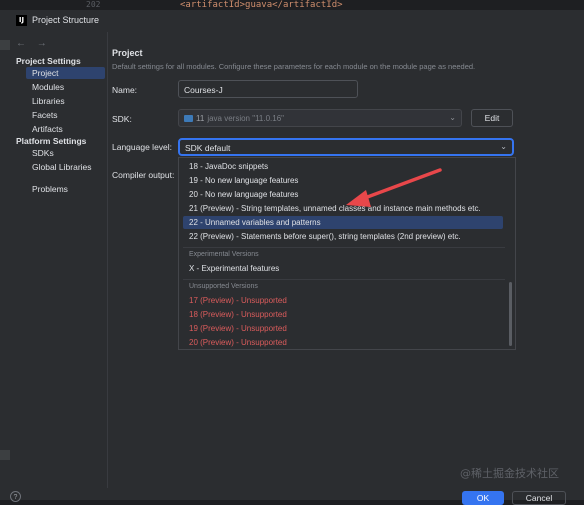 The width and height of the screenshot is (584, 505). What do you see at coordinates (509, 473) in the screenshot?
I see `watermark: @稀土掘金技术社区` at bounding box center [509, 473].